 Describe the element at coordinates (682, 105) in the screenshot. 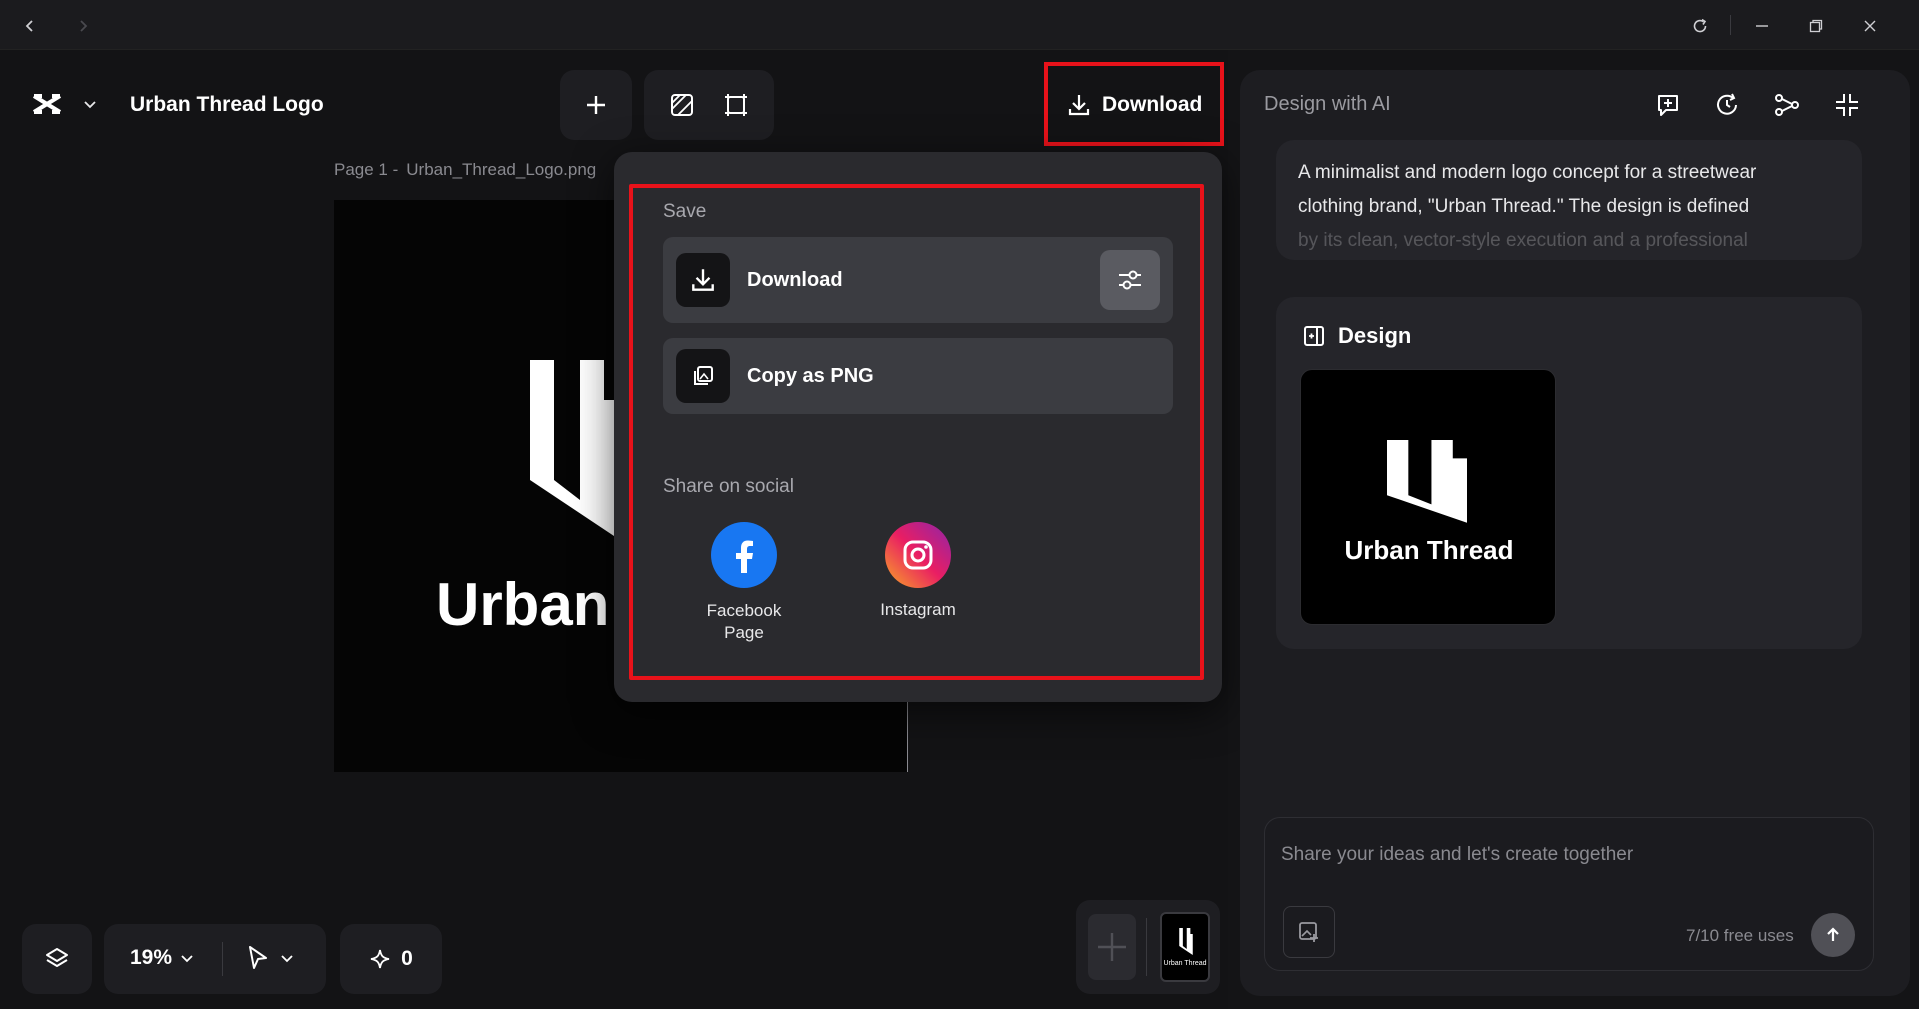

I see `background-icon` at that location.